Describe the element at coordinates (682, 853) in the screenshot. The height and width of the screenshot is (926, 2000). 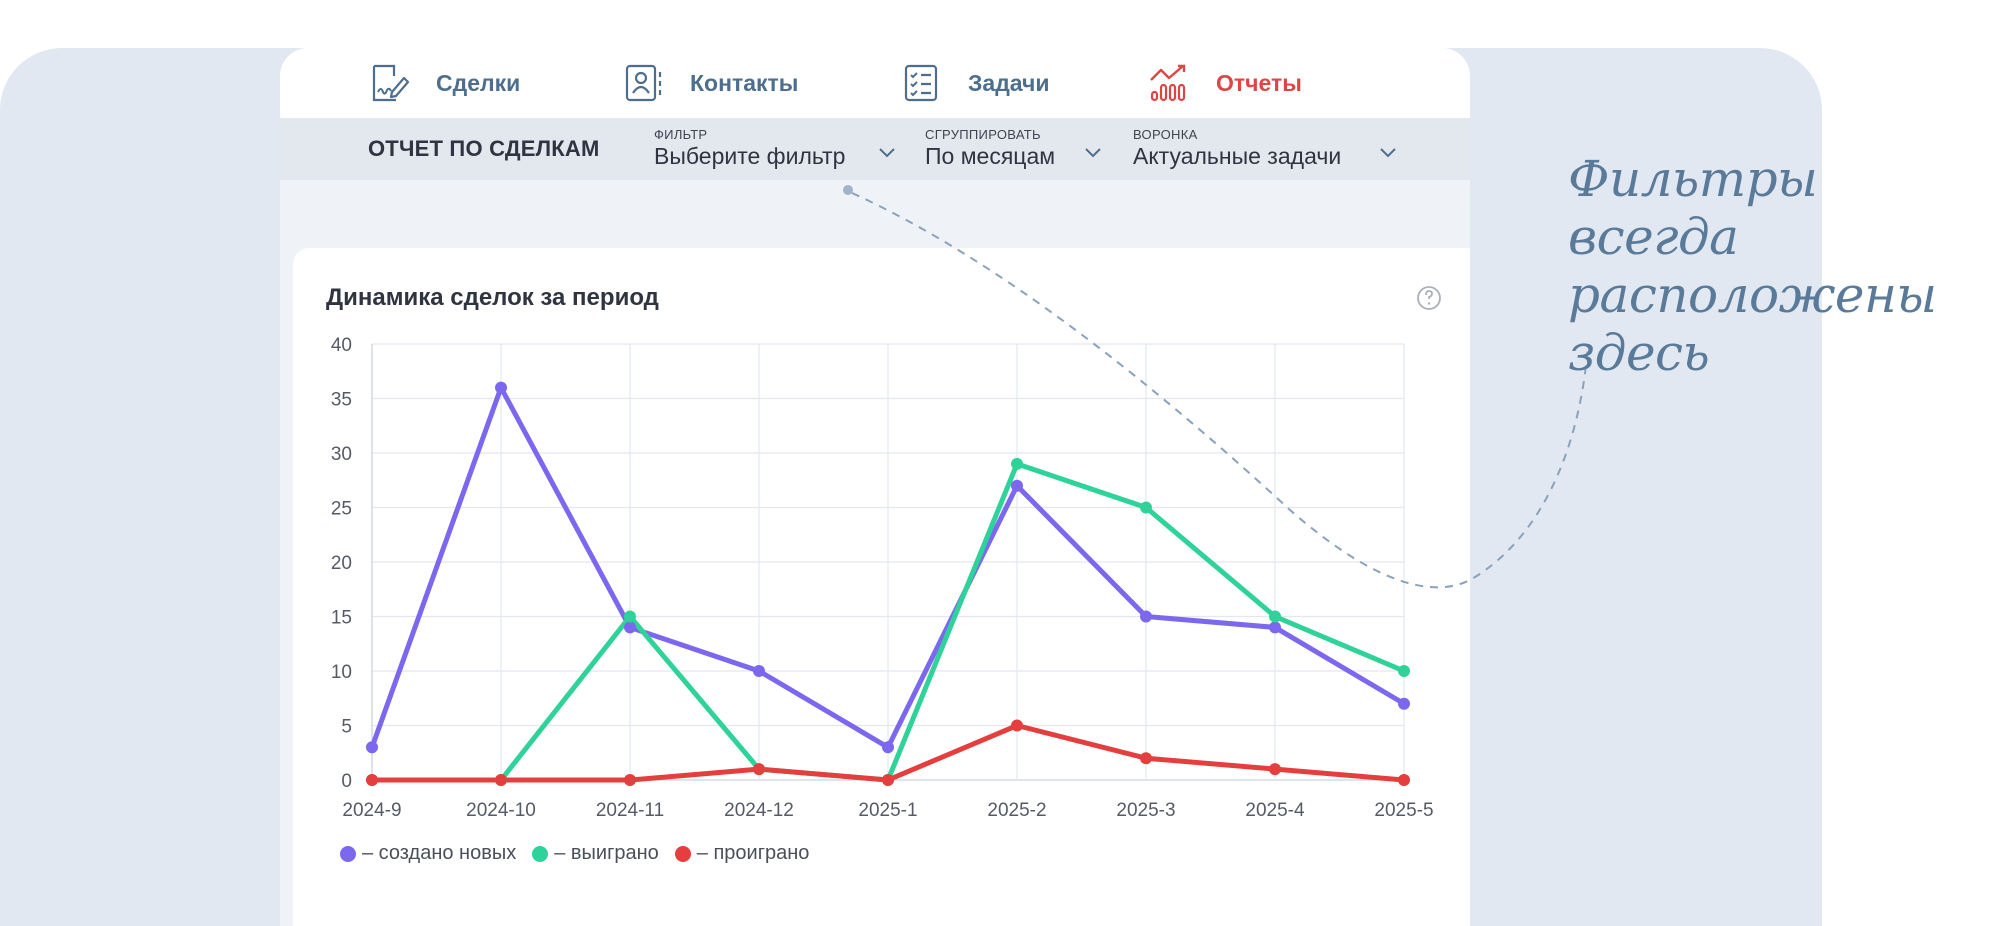
I see `legend-dot-lost` at that location.